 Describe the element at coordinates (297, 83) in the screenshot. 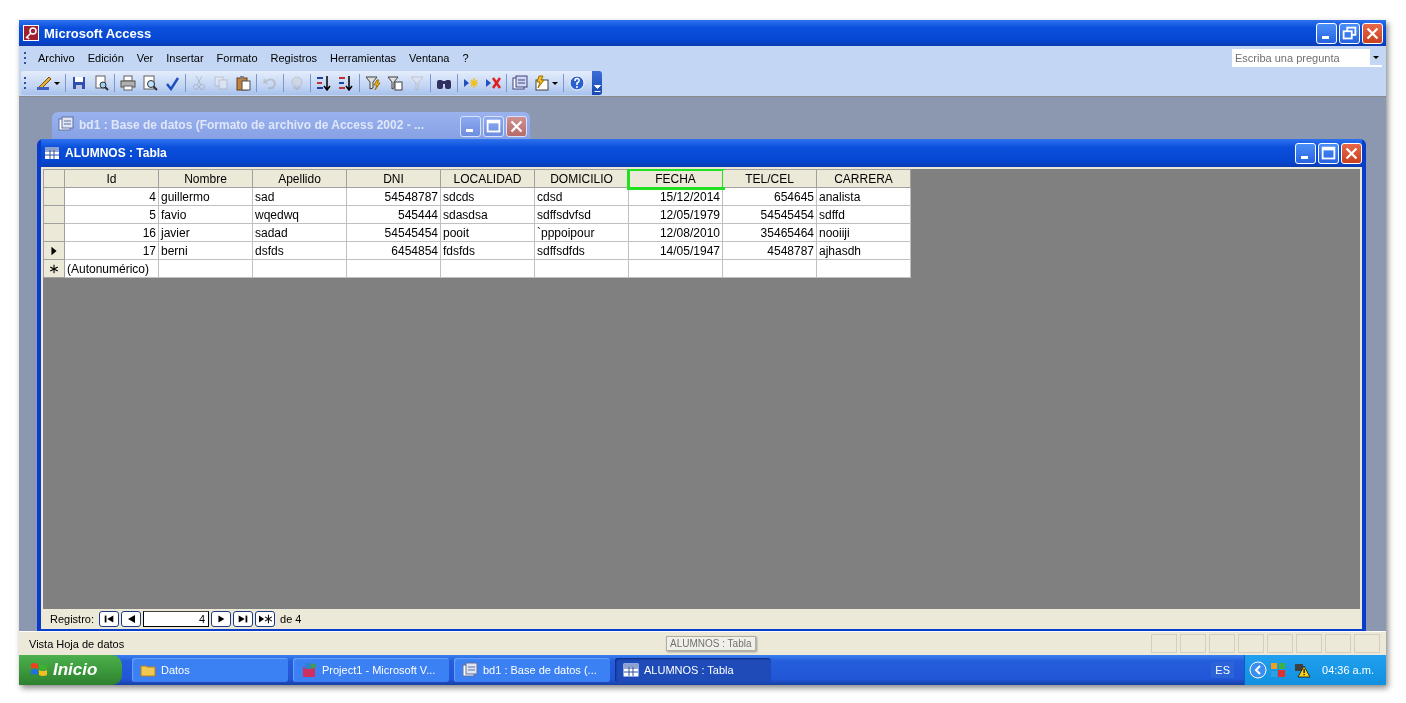

I see `globe-link-icon` at that location.